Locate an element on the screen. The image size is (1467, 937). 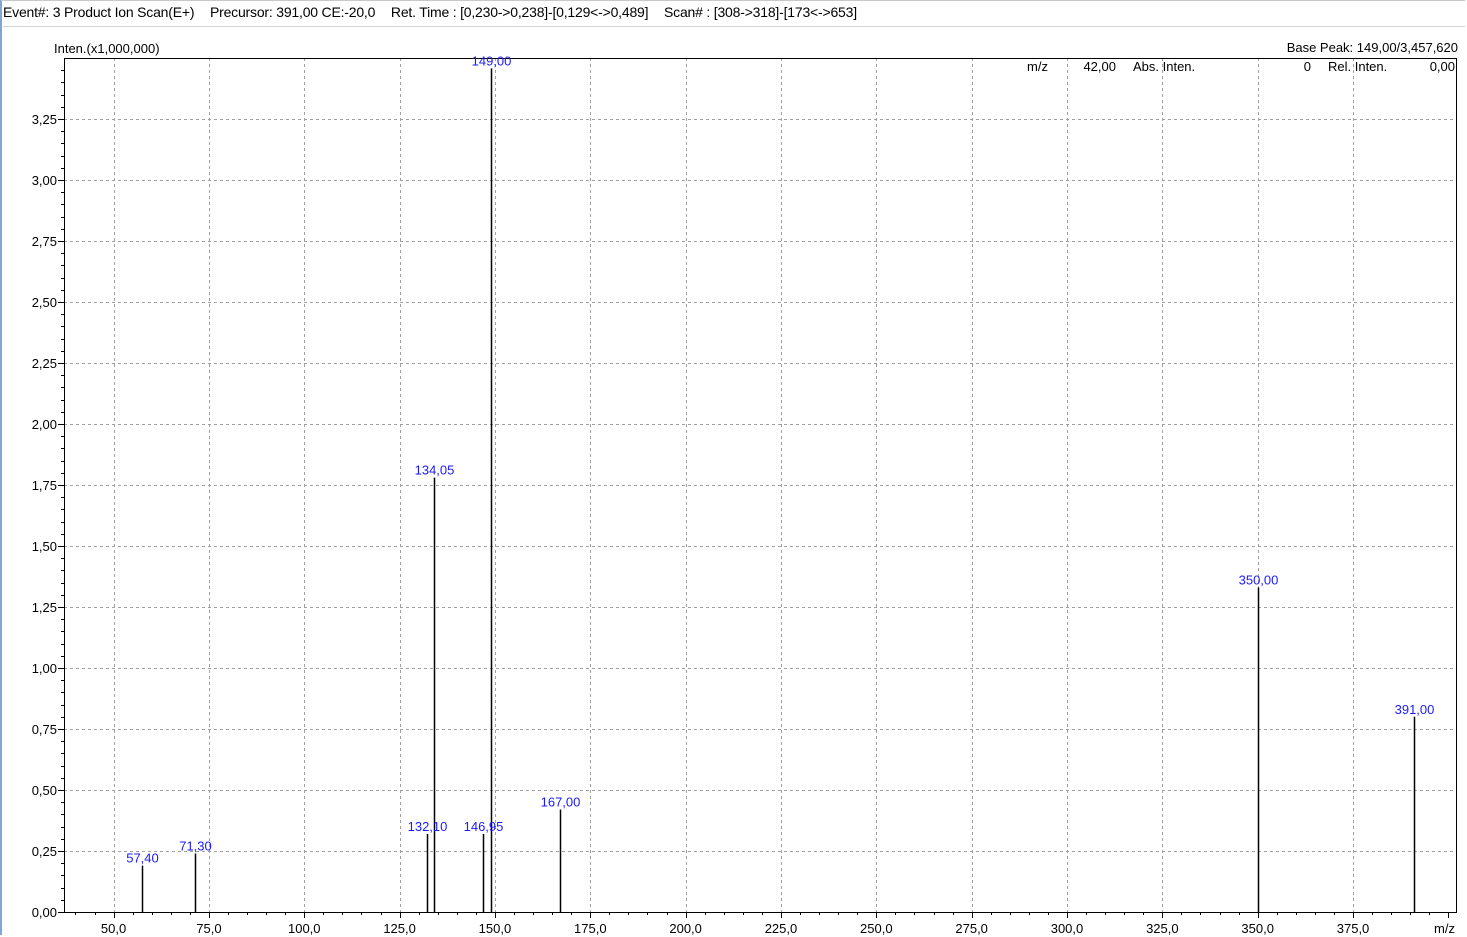
x-tick-label: 350,0 is located at coordinates (1257, 928).